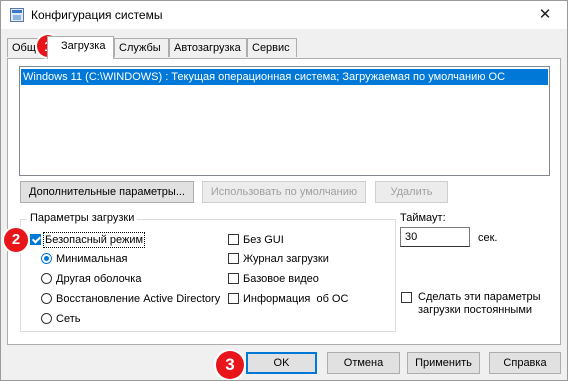 This screenshot has height=381, width=568. What do you see at coordinates (35, 239) in the screenshot?
I see `checkbox-checked-icon` at bounding box center [35, 239].